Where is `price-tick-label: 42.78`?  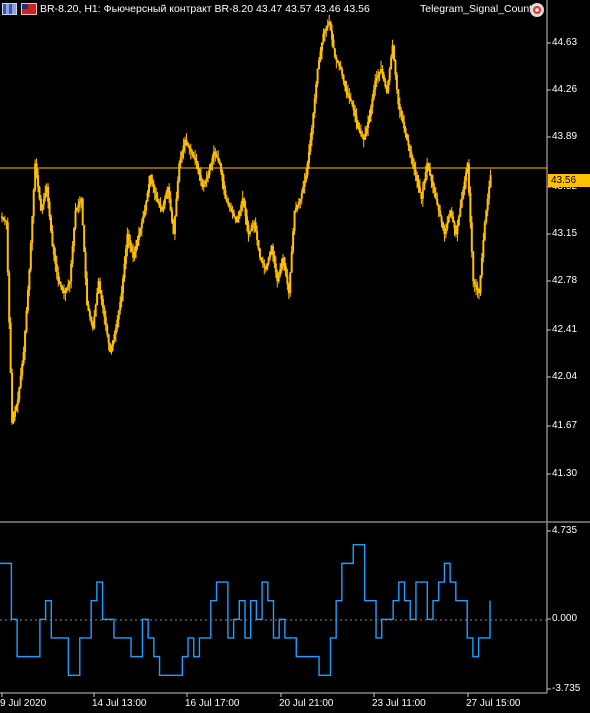
price-tick-label: 42.78 is located at coordinates (565, 280).